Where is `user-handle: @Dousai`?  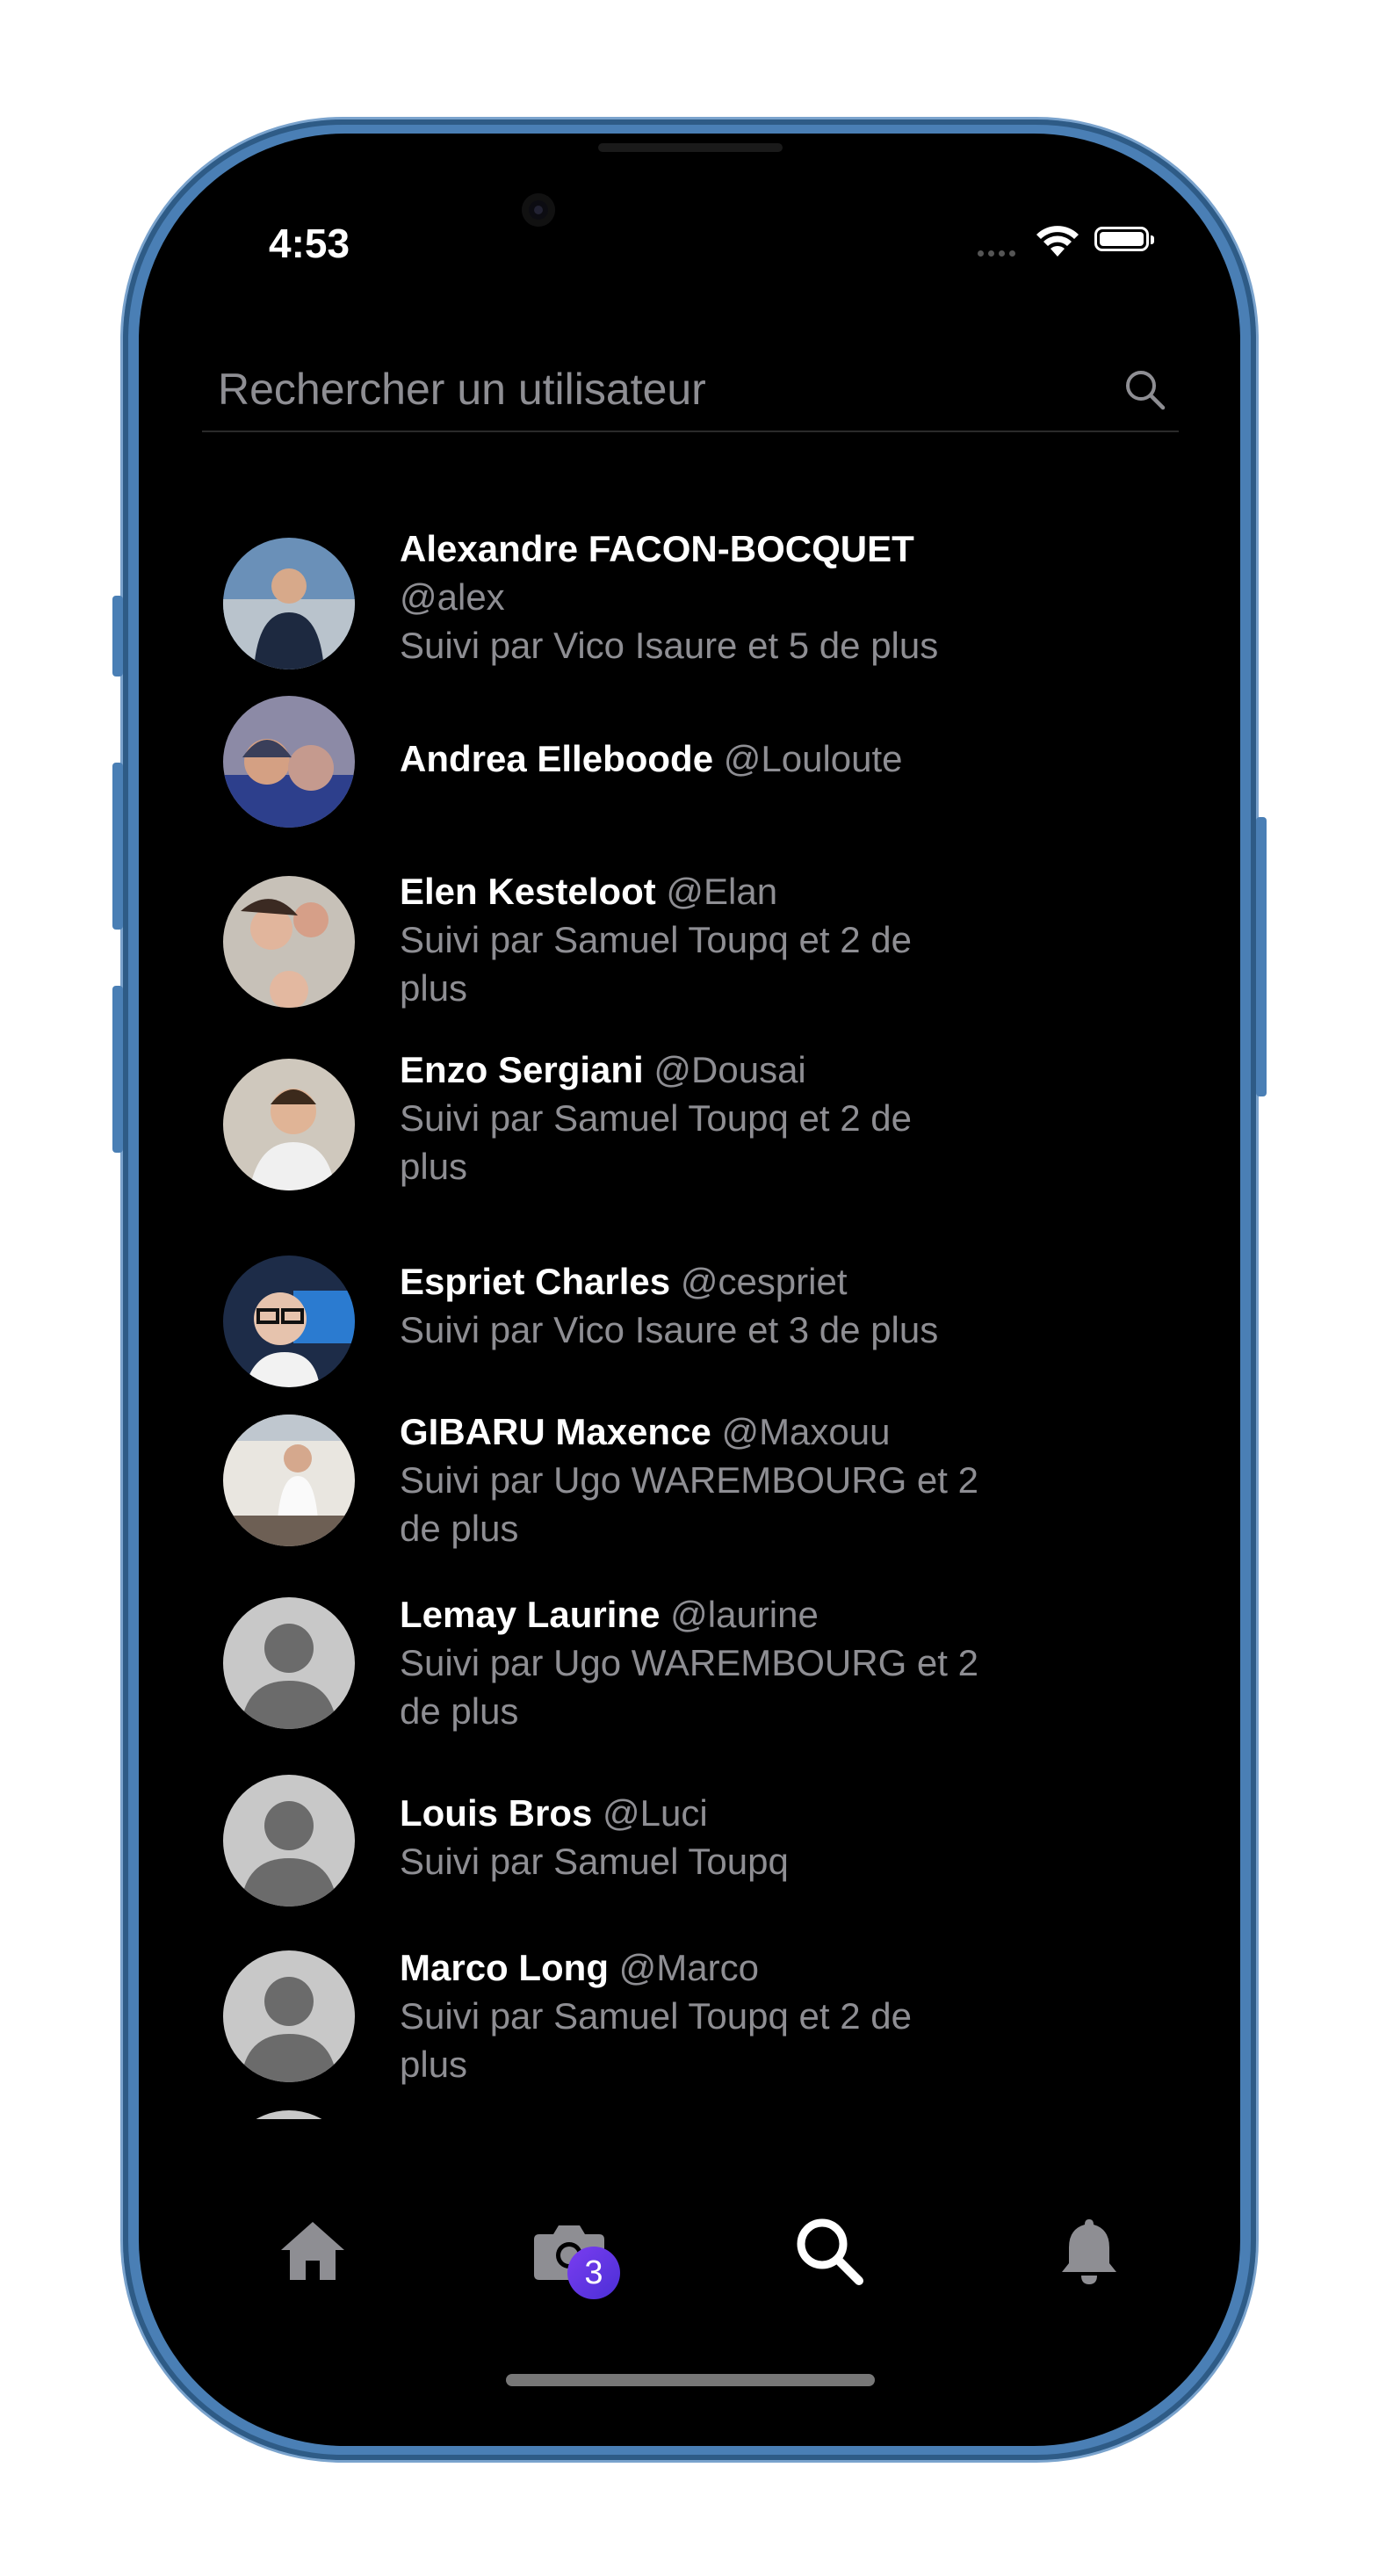
user-handle: @Dousai is located at coordinates (729, 1069).